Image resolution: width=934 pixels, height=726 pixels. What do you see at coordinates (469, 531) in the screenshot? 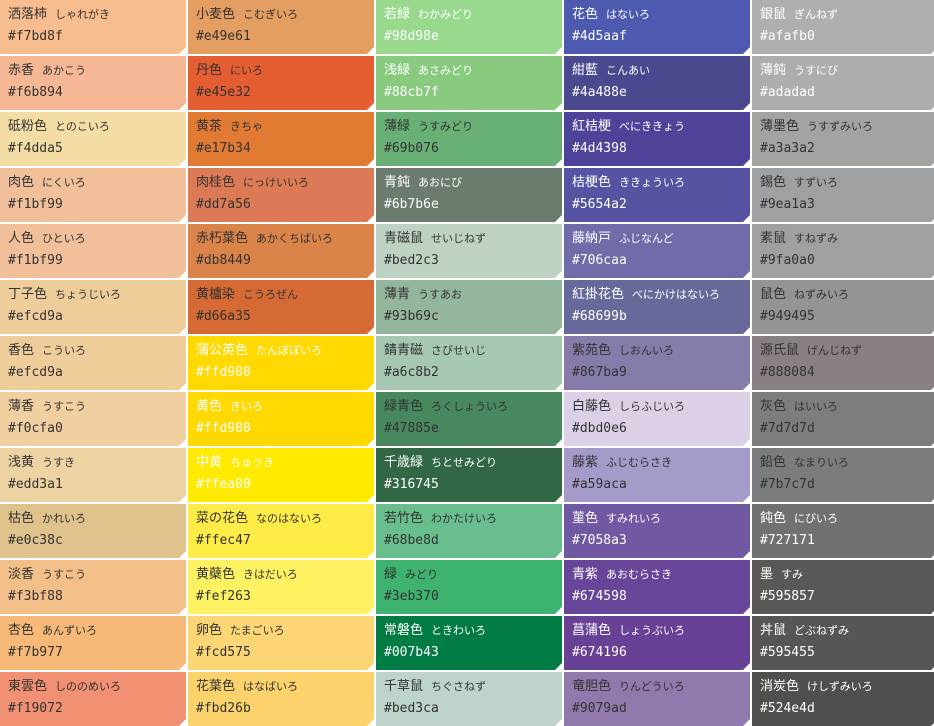
I see `color-swatch: 若竹色 わかたけいろ #68be8d` at bounding box center [469, 531].